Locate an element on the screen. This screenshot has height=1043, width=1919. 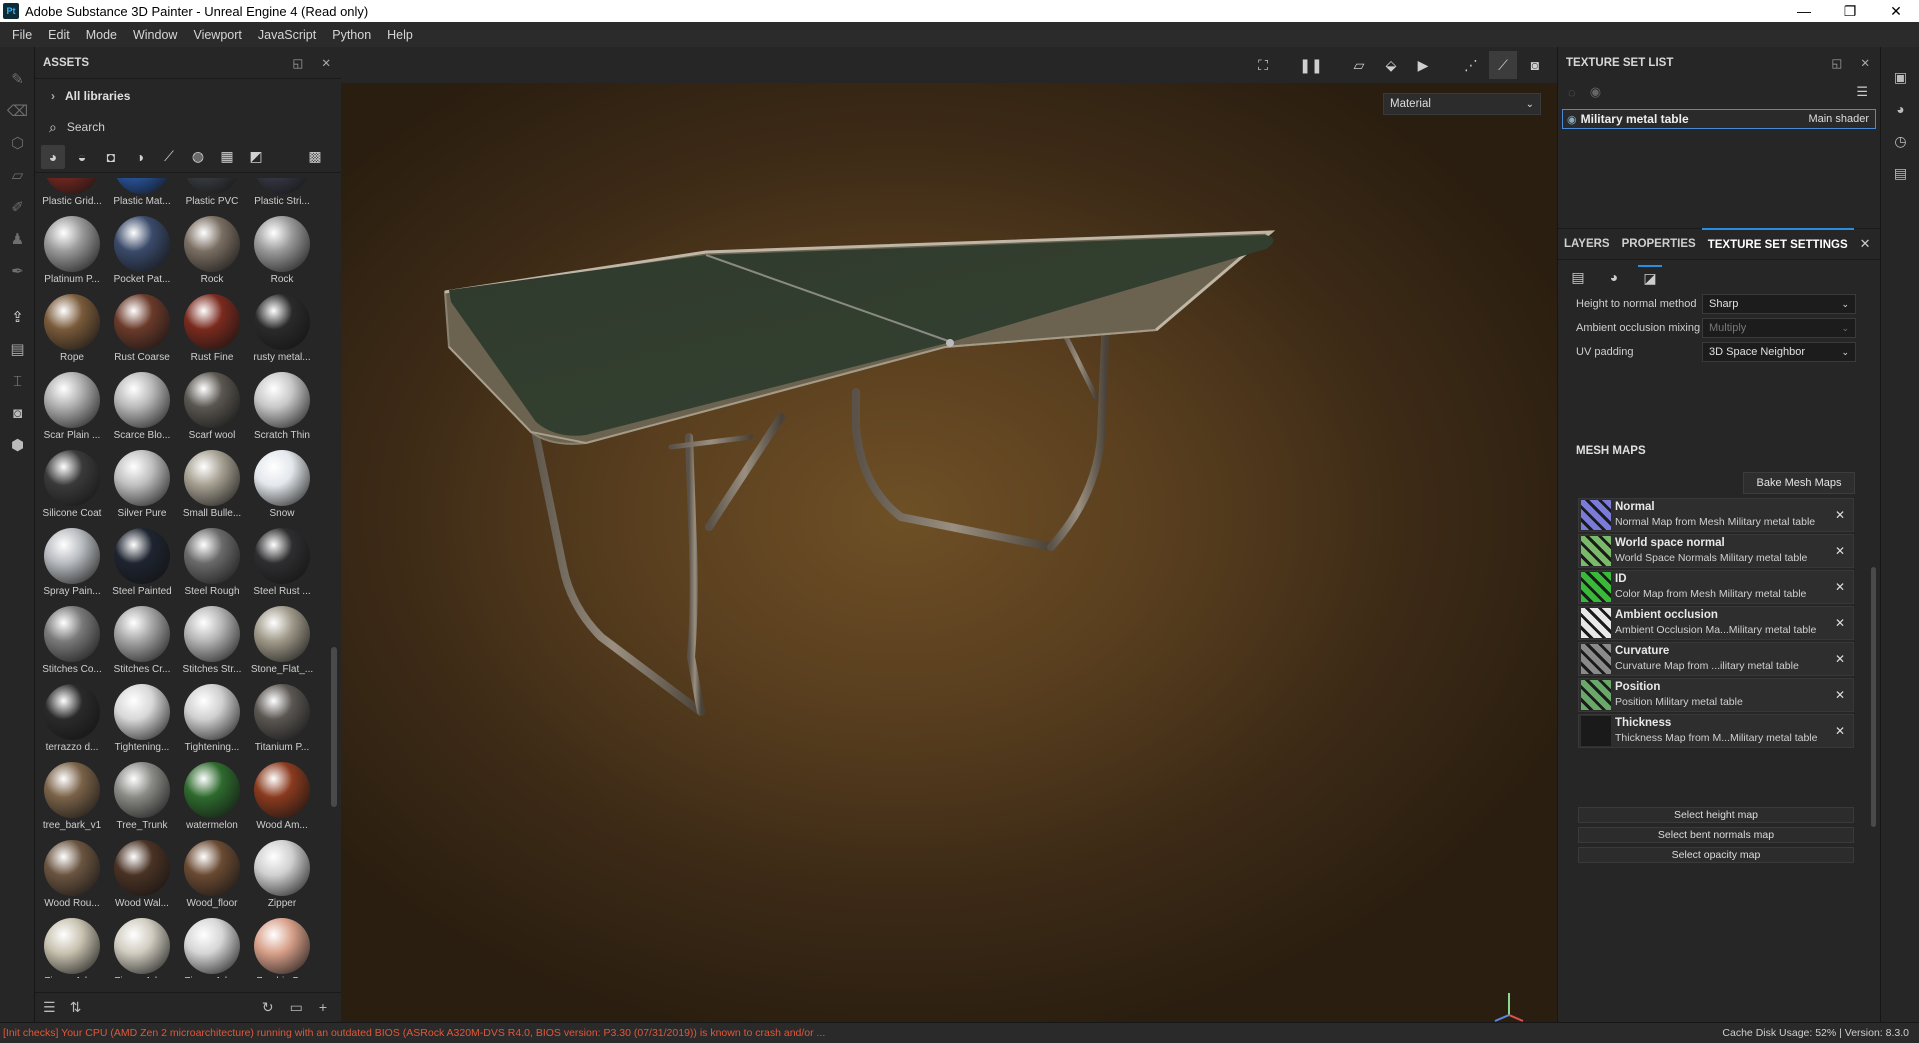
clone-stamp-icon: ♟ is located at coordinates (17, 239).